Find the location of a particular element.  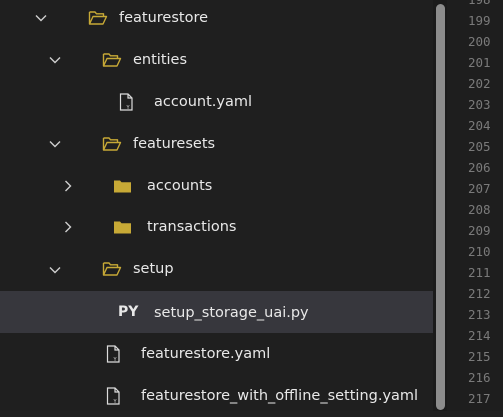

tree-item-transactions: transactions is located at coordinates (216, 228).